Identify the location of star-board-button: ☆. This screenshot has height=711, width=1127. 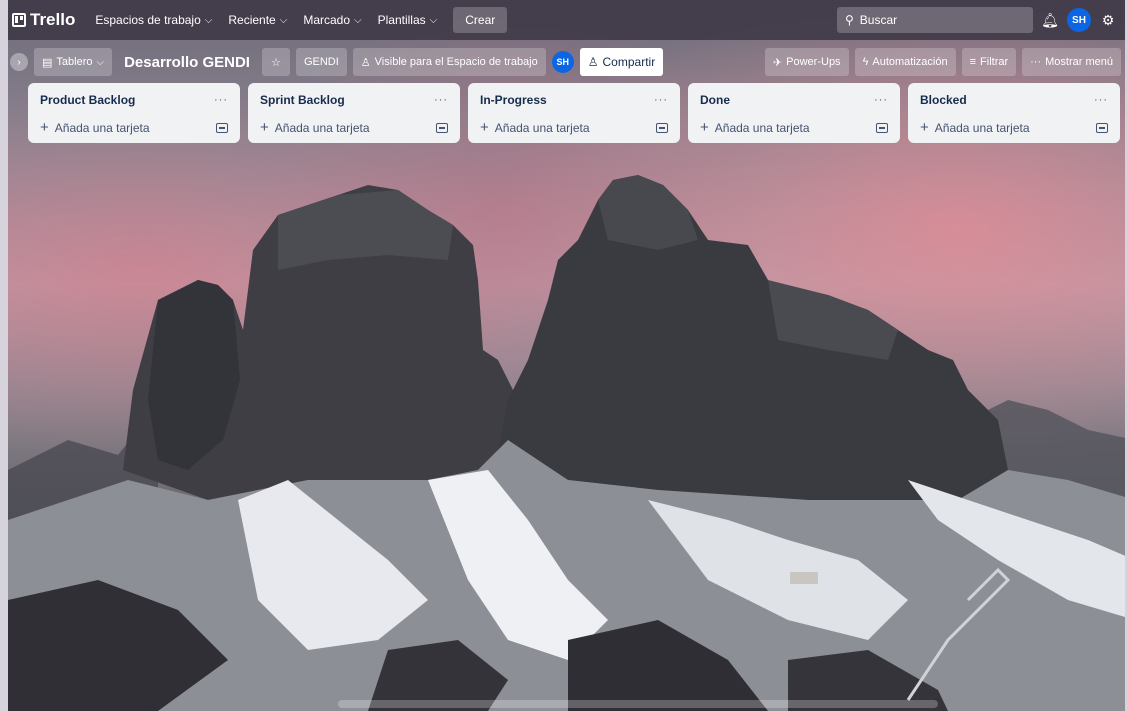
(275, 62).